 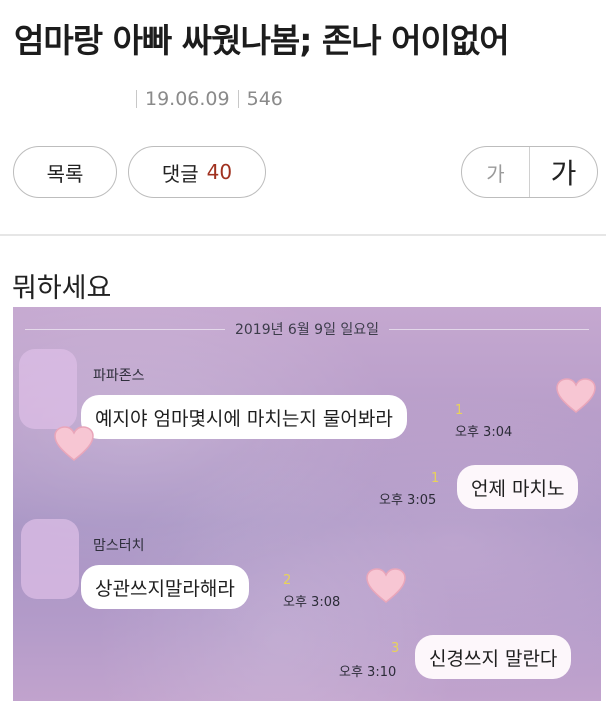 I want to click on unread-count: 2, so click(x=287, y=580).